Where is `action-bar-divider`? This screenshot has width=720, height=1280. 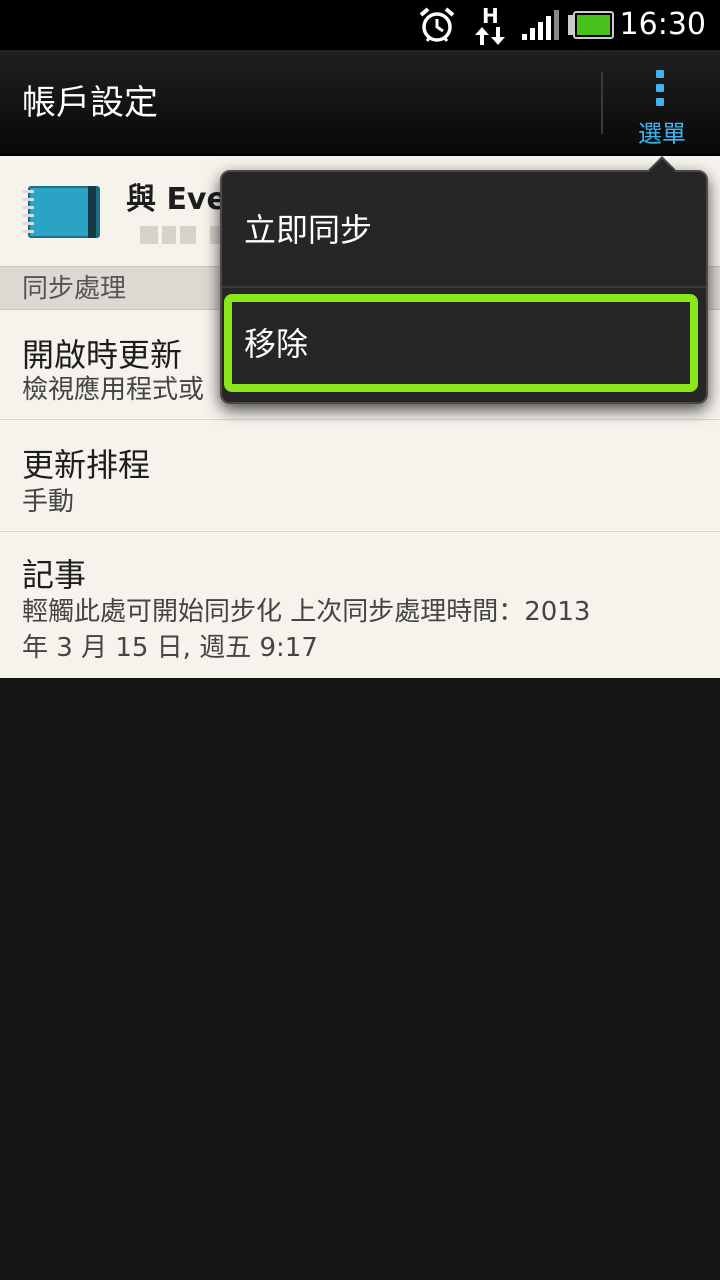
action-bar-divider is located at coordinates (602, 103).